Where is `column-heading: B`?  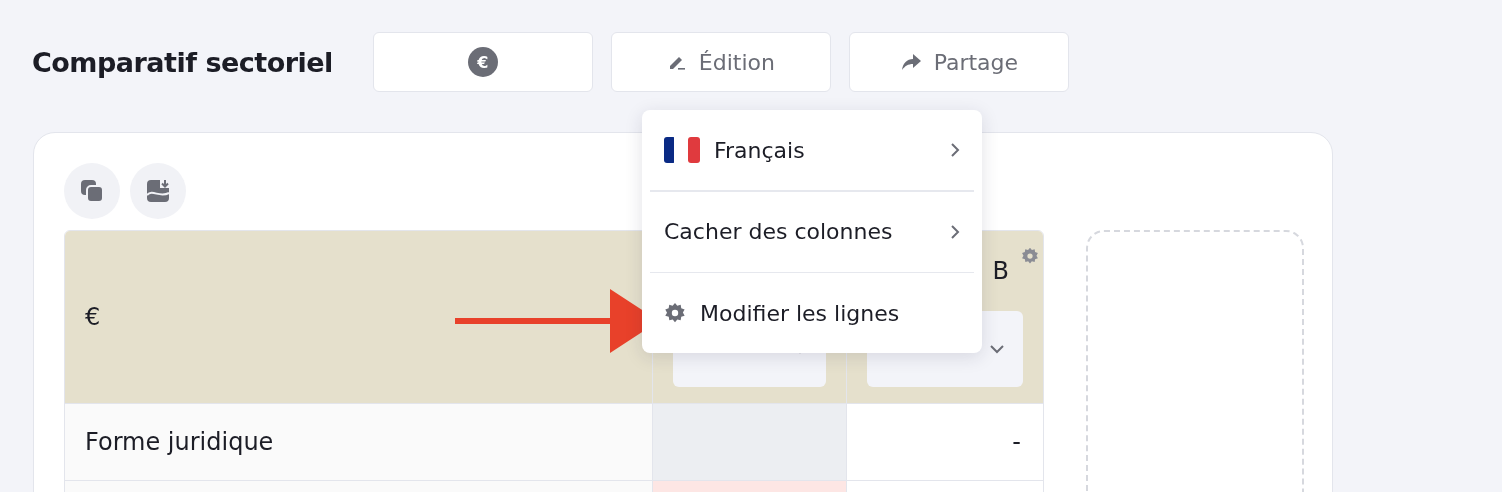
column-heading: B is located at coordinates (1000, 271).